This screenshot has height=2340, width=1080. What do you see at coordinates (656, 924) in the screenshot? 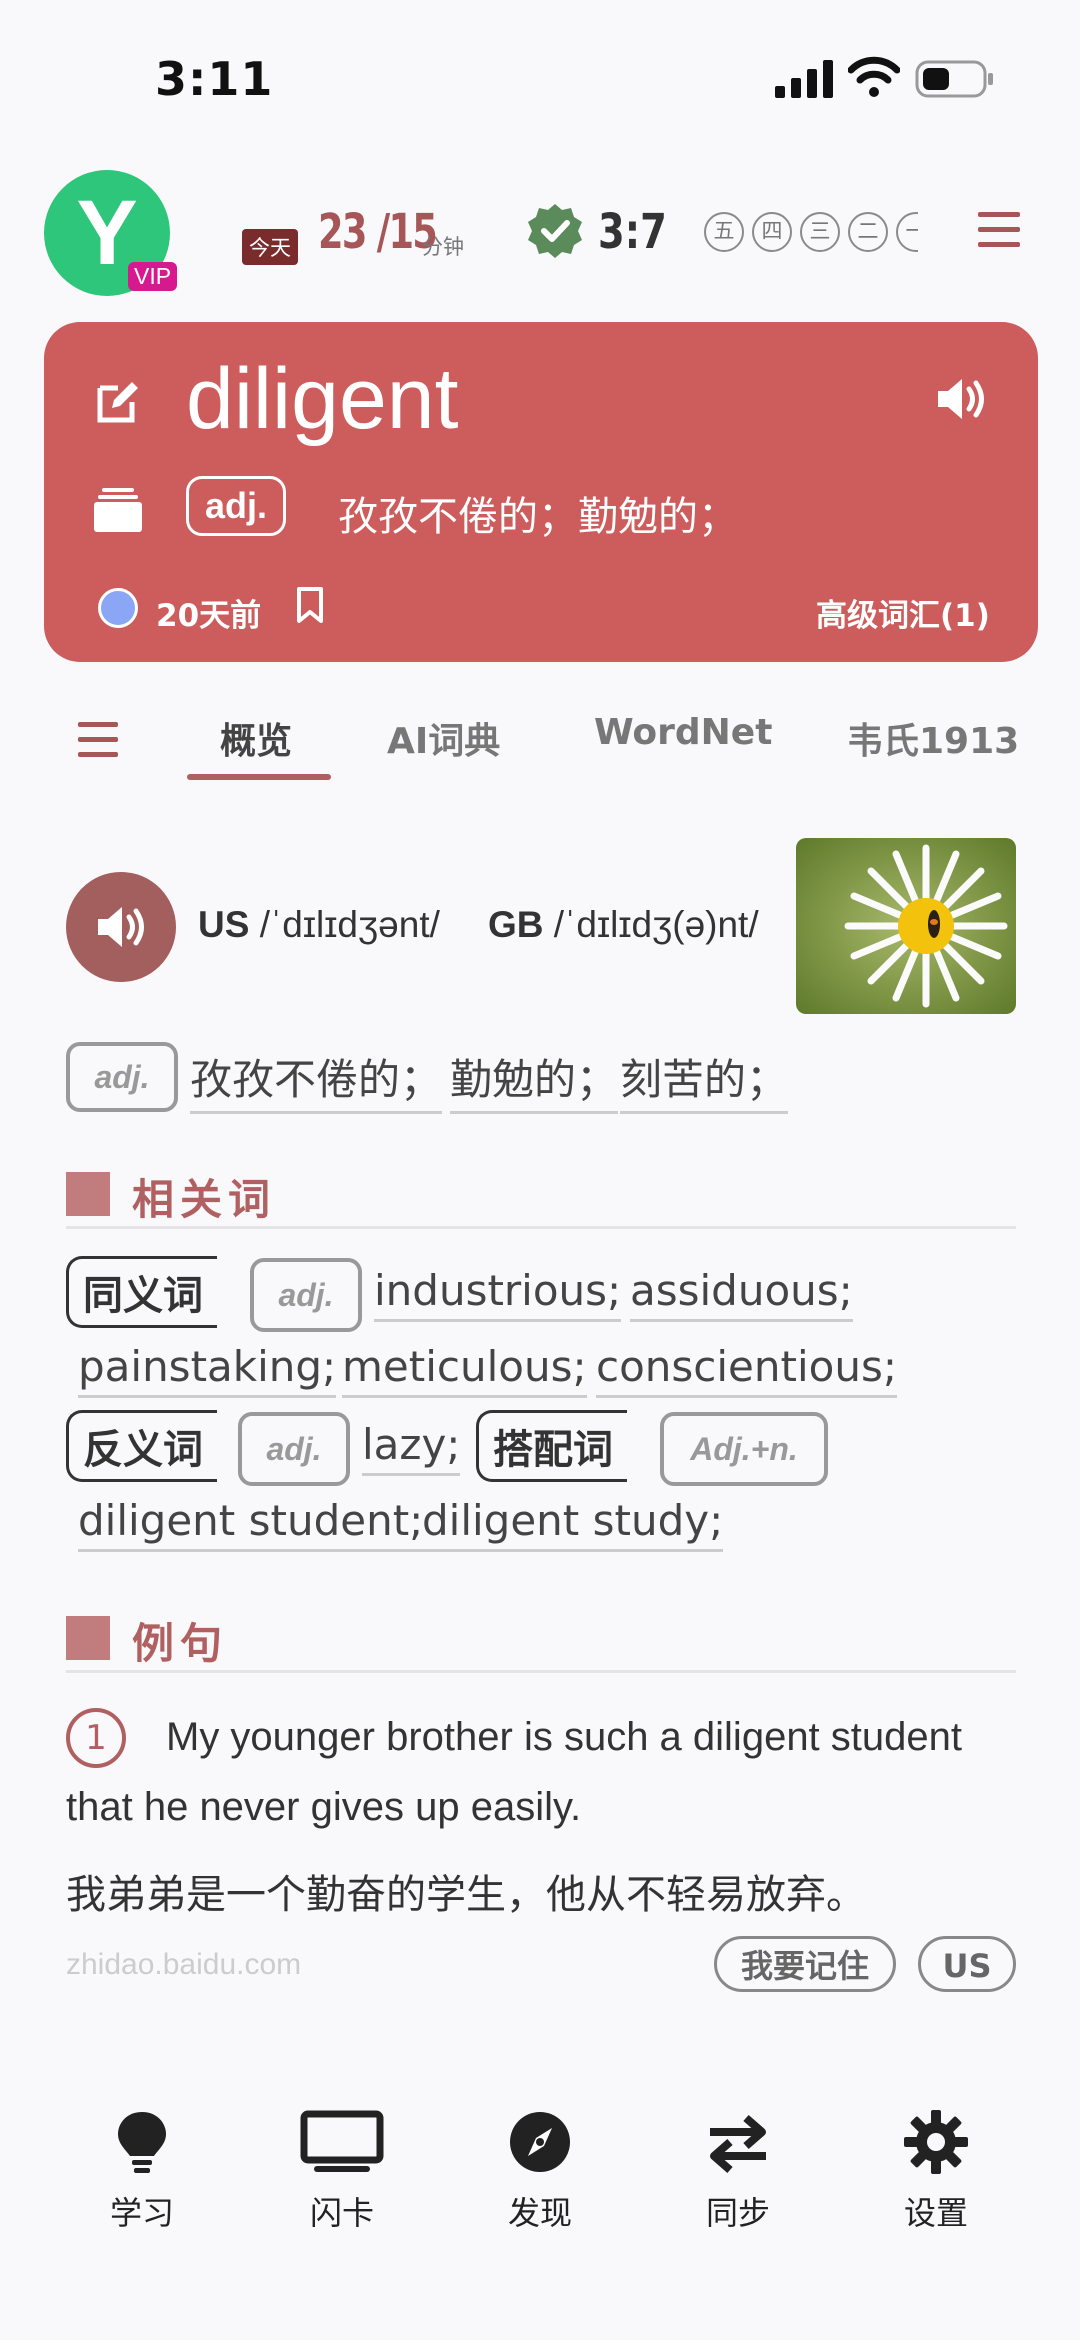
I see `gb-ipa: /ˈdɪlɪdʒ(ə)nt/` at bounding box center [656, 924].